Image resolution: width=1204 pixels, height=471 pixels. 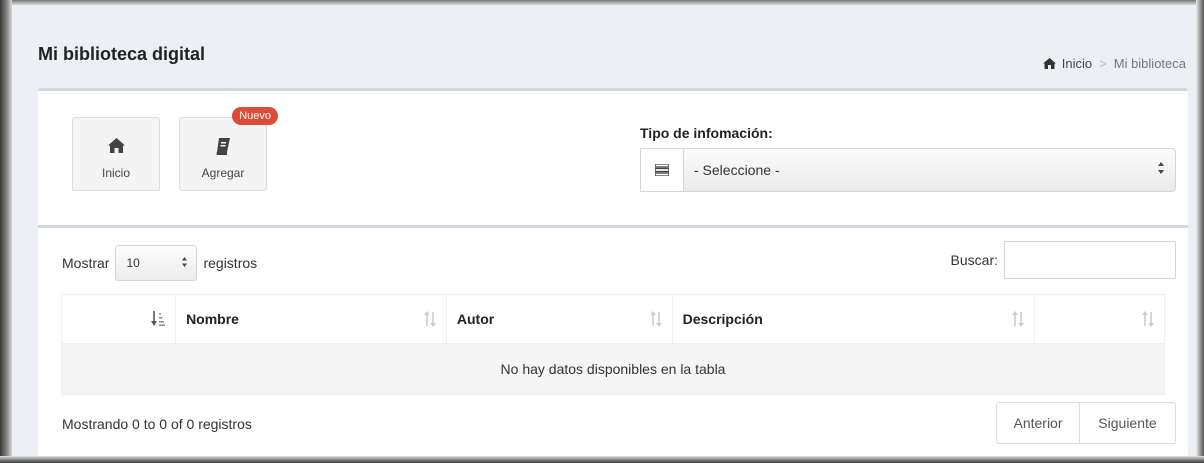 What do you see at coordinates (156, 263) in the screenshot?
I see `page-length-select: 10` at bounding box center [156, 263].